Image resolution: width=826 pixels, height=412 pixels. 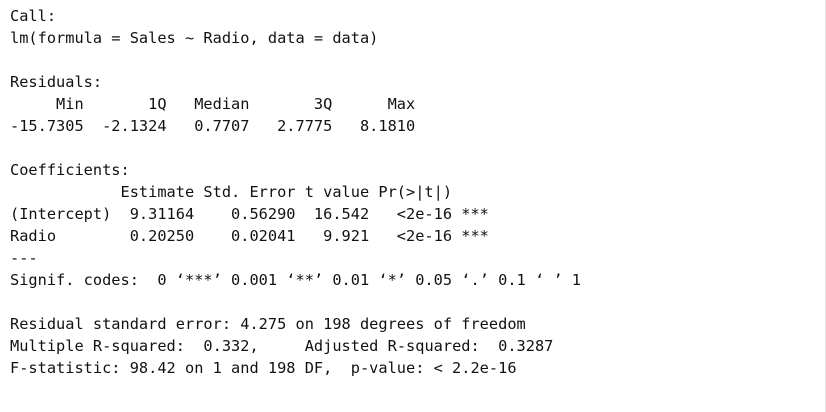 I want to click on call-formula: lm(formula = Sales ~ Radio, data = data), so click(x=194, y=38).